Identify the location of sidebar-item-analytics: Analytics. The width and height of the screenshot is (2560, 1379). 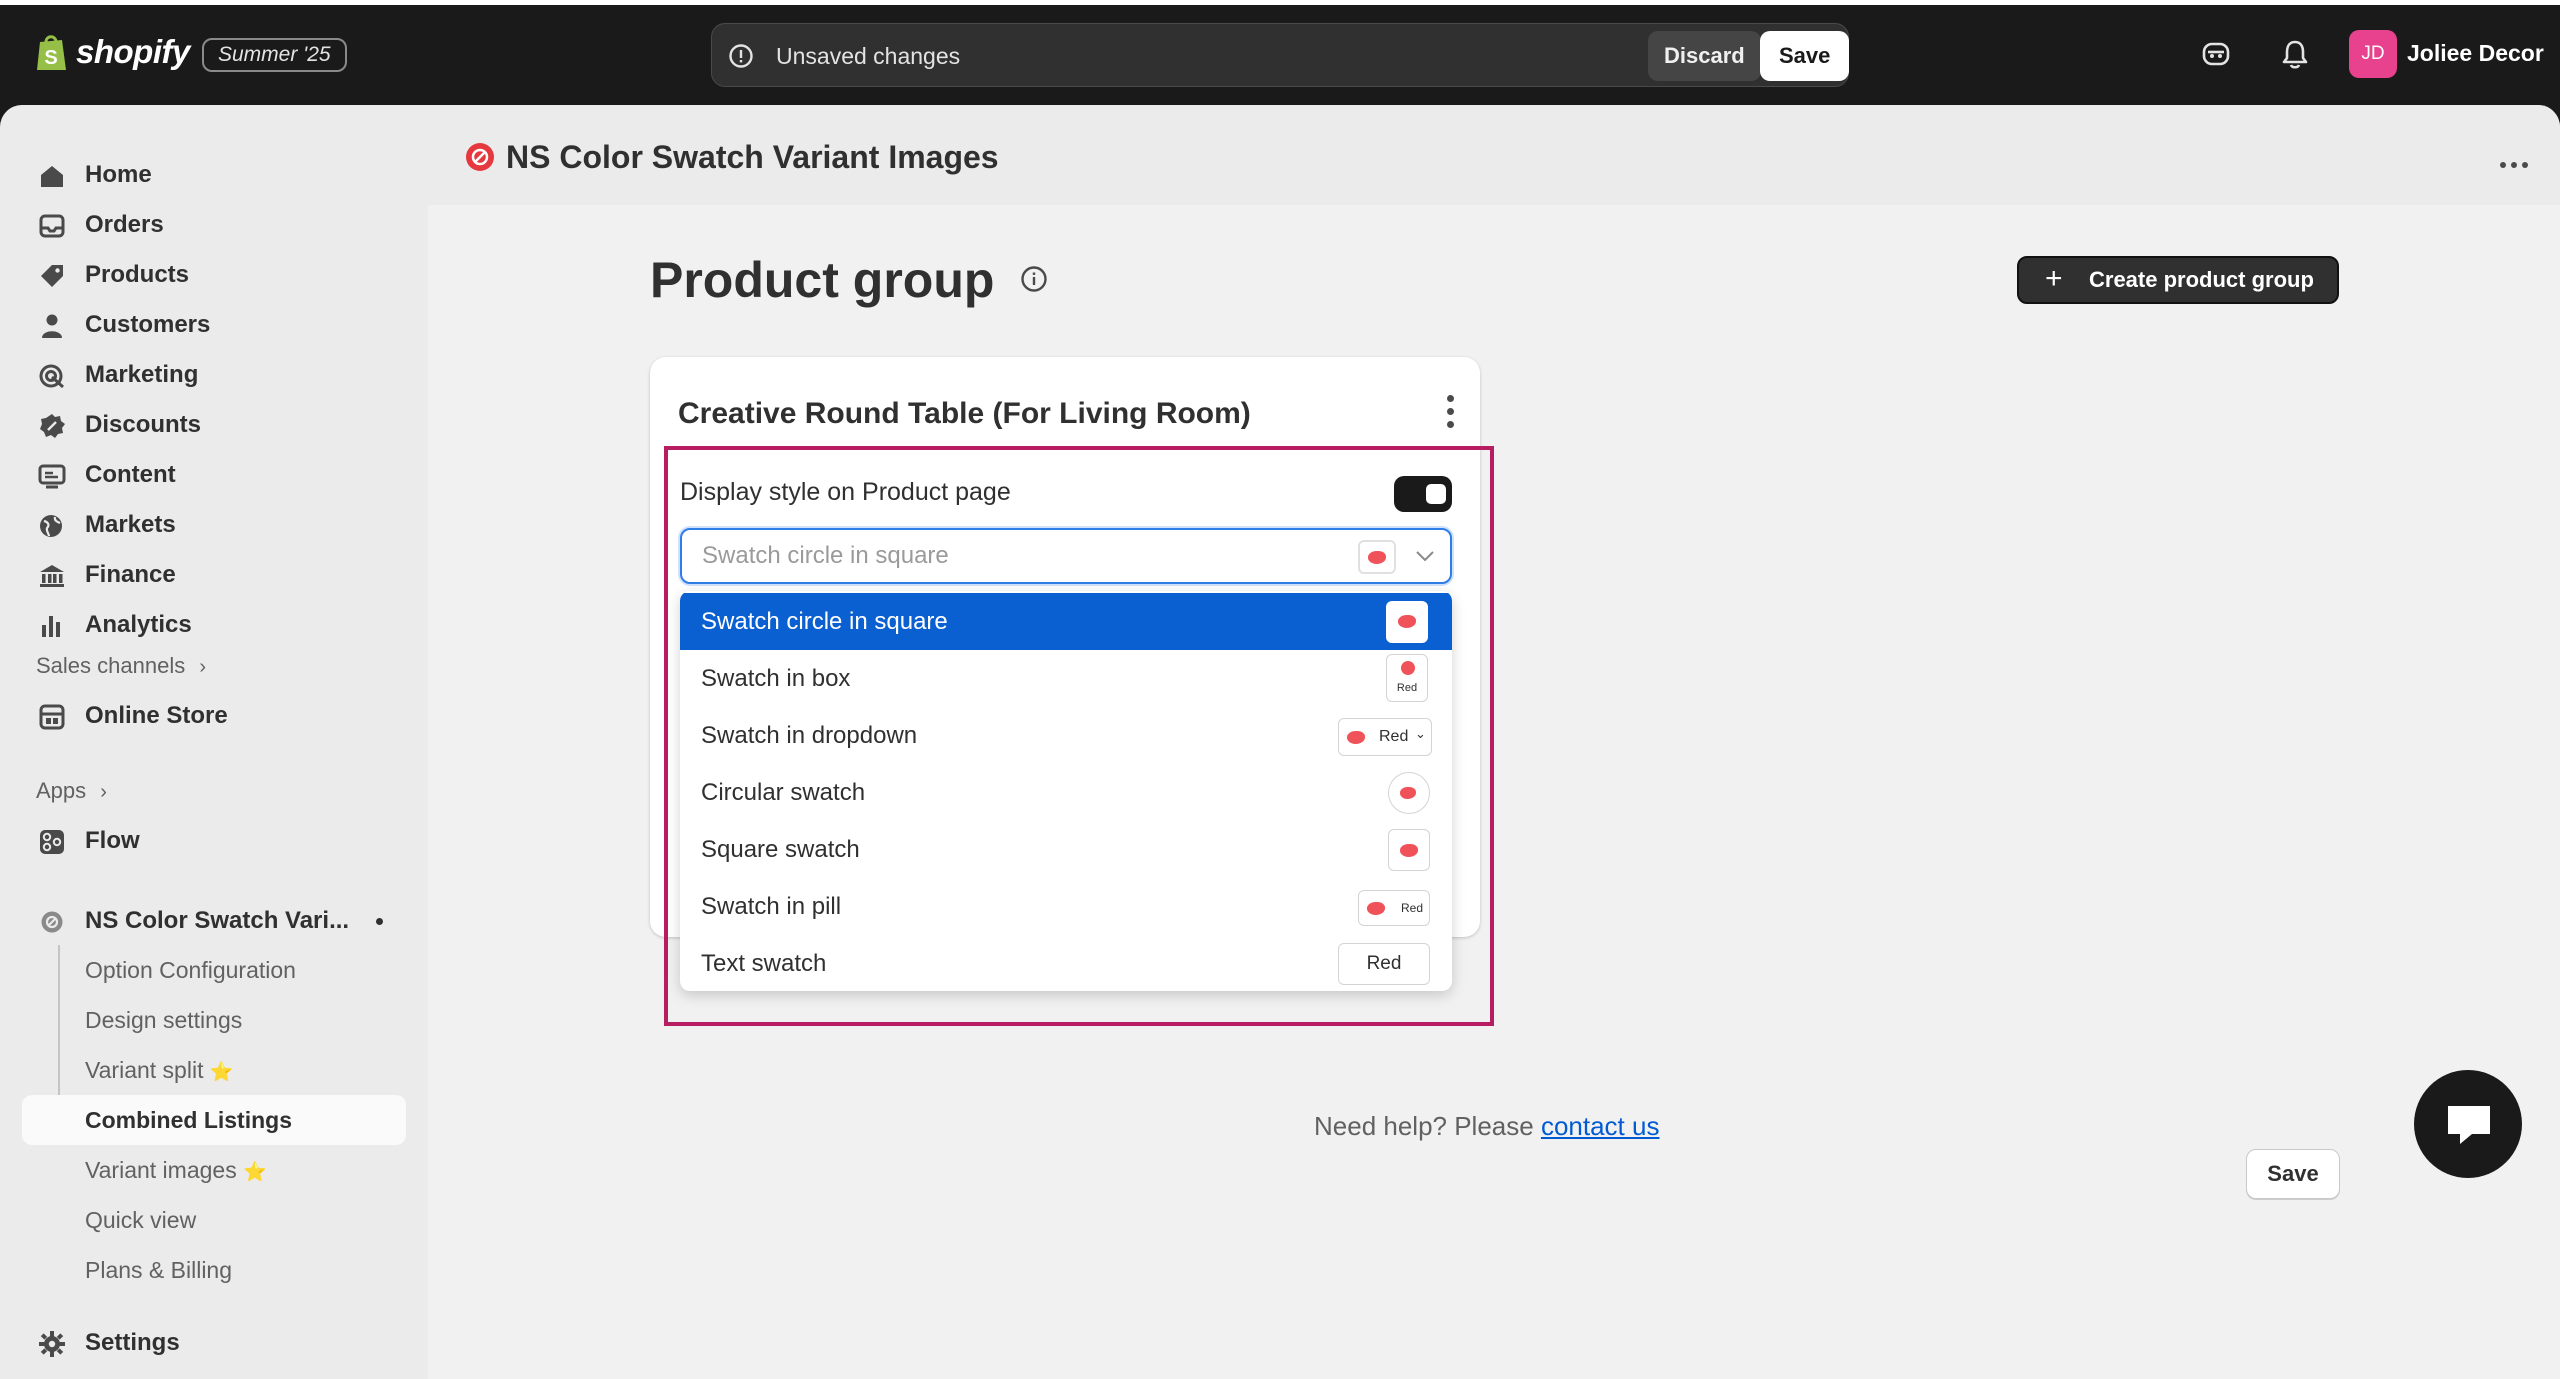
(214, 625).